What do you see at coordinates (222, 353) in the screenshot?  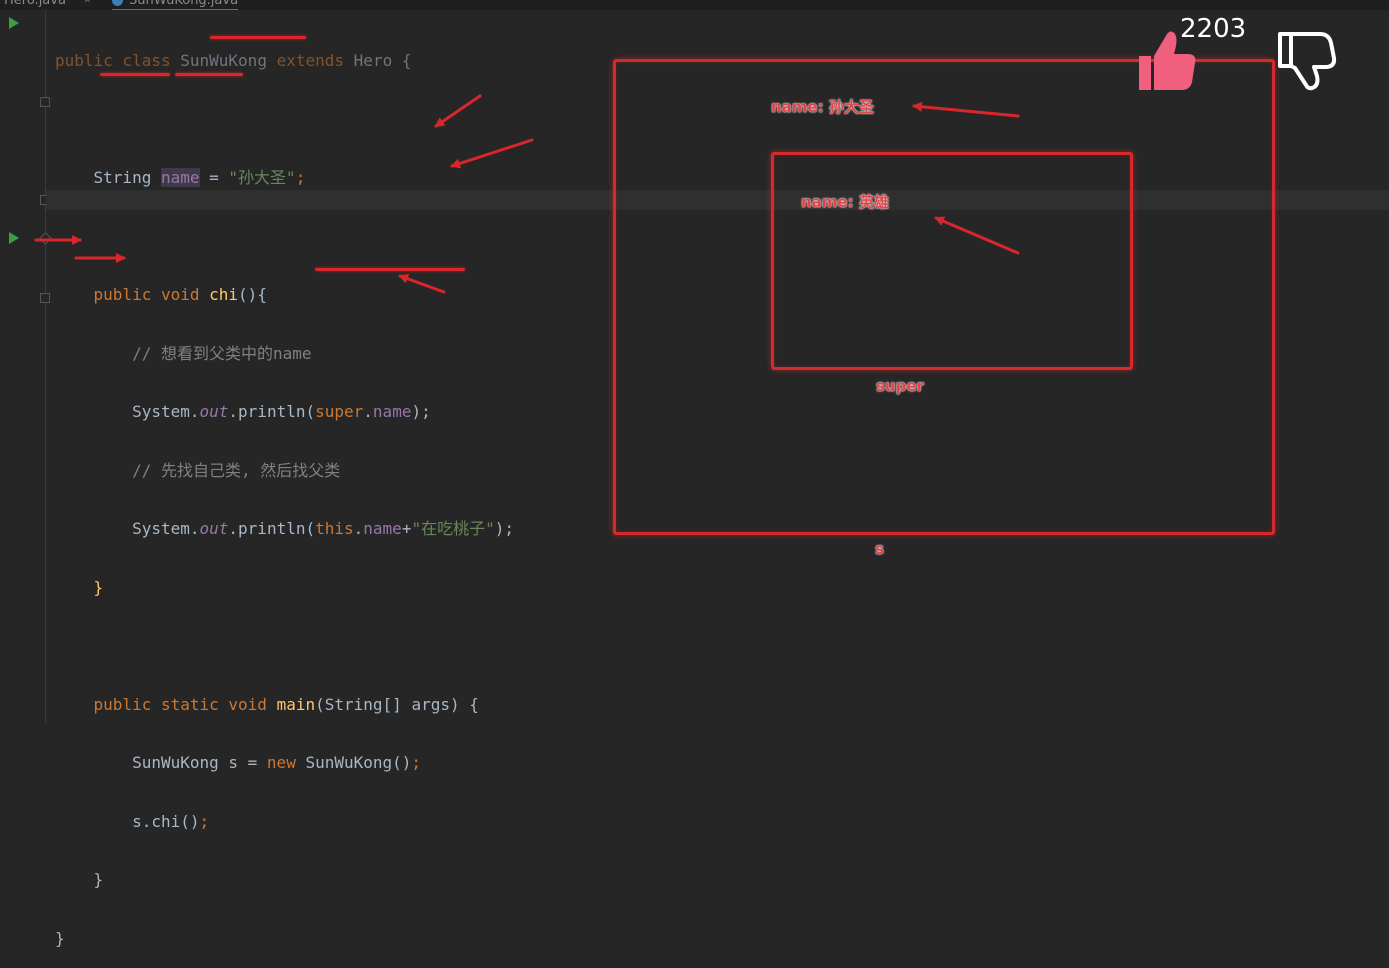 I see `code-line-comment: // 想看到父类中的name` at bounding box center [222, 353].